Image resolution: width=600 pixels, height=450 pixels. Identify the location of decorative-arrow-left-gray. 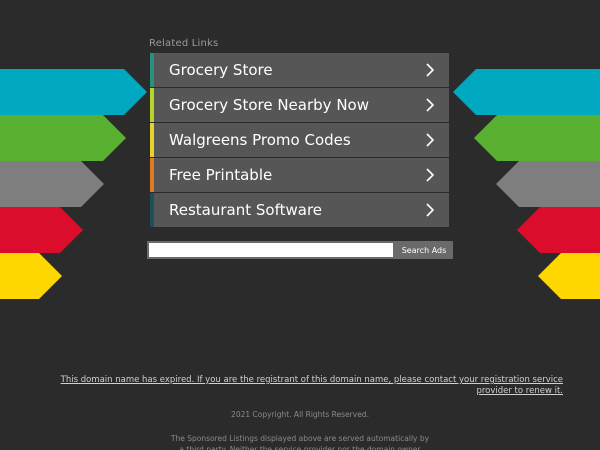
(52, 184).